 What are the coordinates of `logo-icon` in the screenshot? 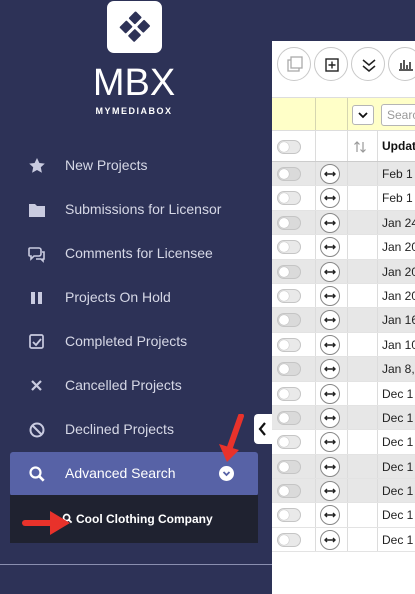 It's located at (134, 27).